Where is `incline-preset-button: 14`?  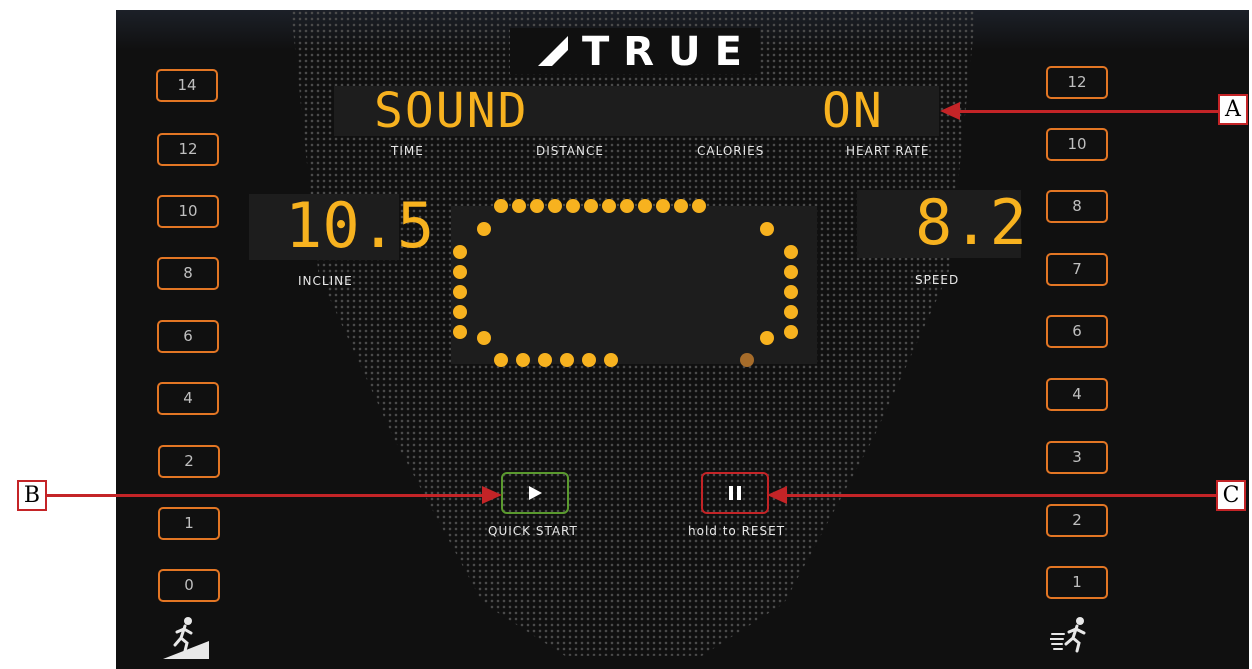 incline-preset-button: 14 is located at coordinates (187, 85).